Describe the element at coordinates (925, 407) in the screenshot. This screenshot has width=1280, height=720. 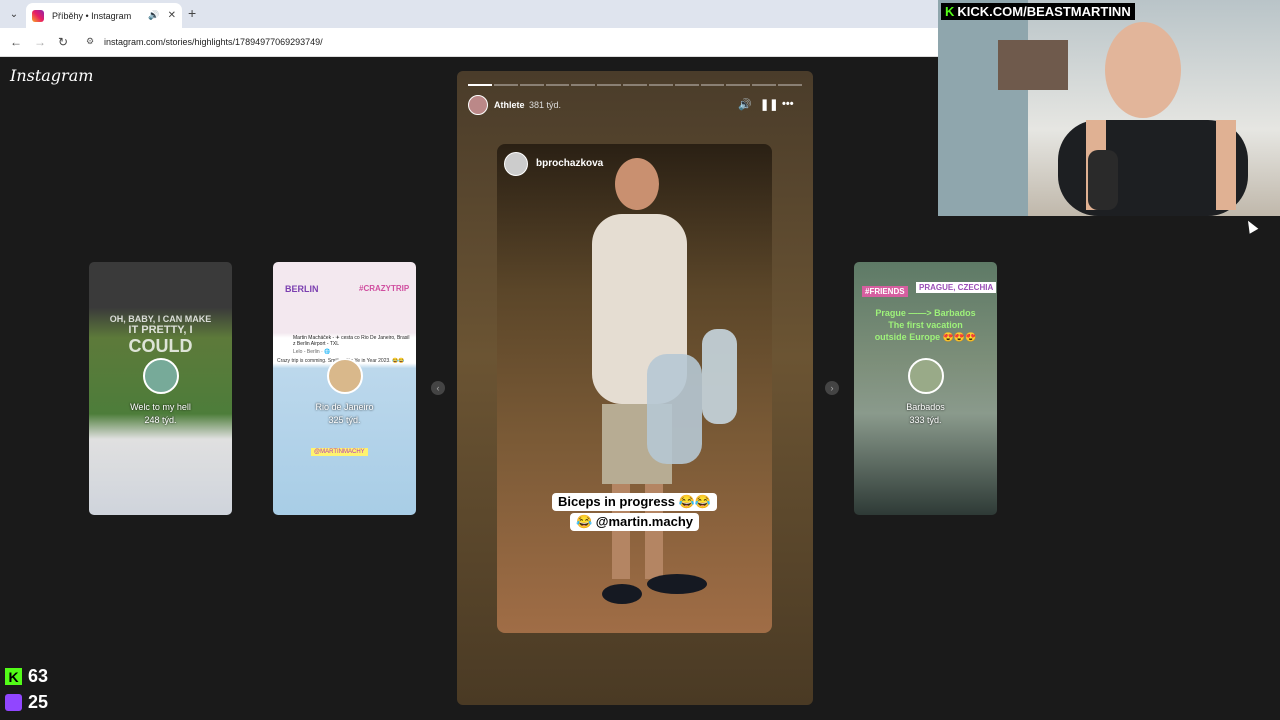
I see `story-name: Barbados` at that location.